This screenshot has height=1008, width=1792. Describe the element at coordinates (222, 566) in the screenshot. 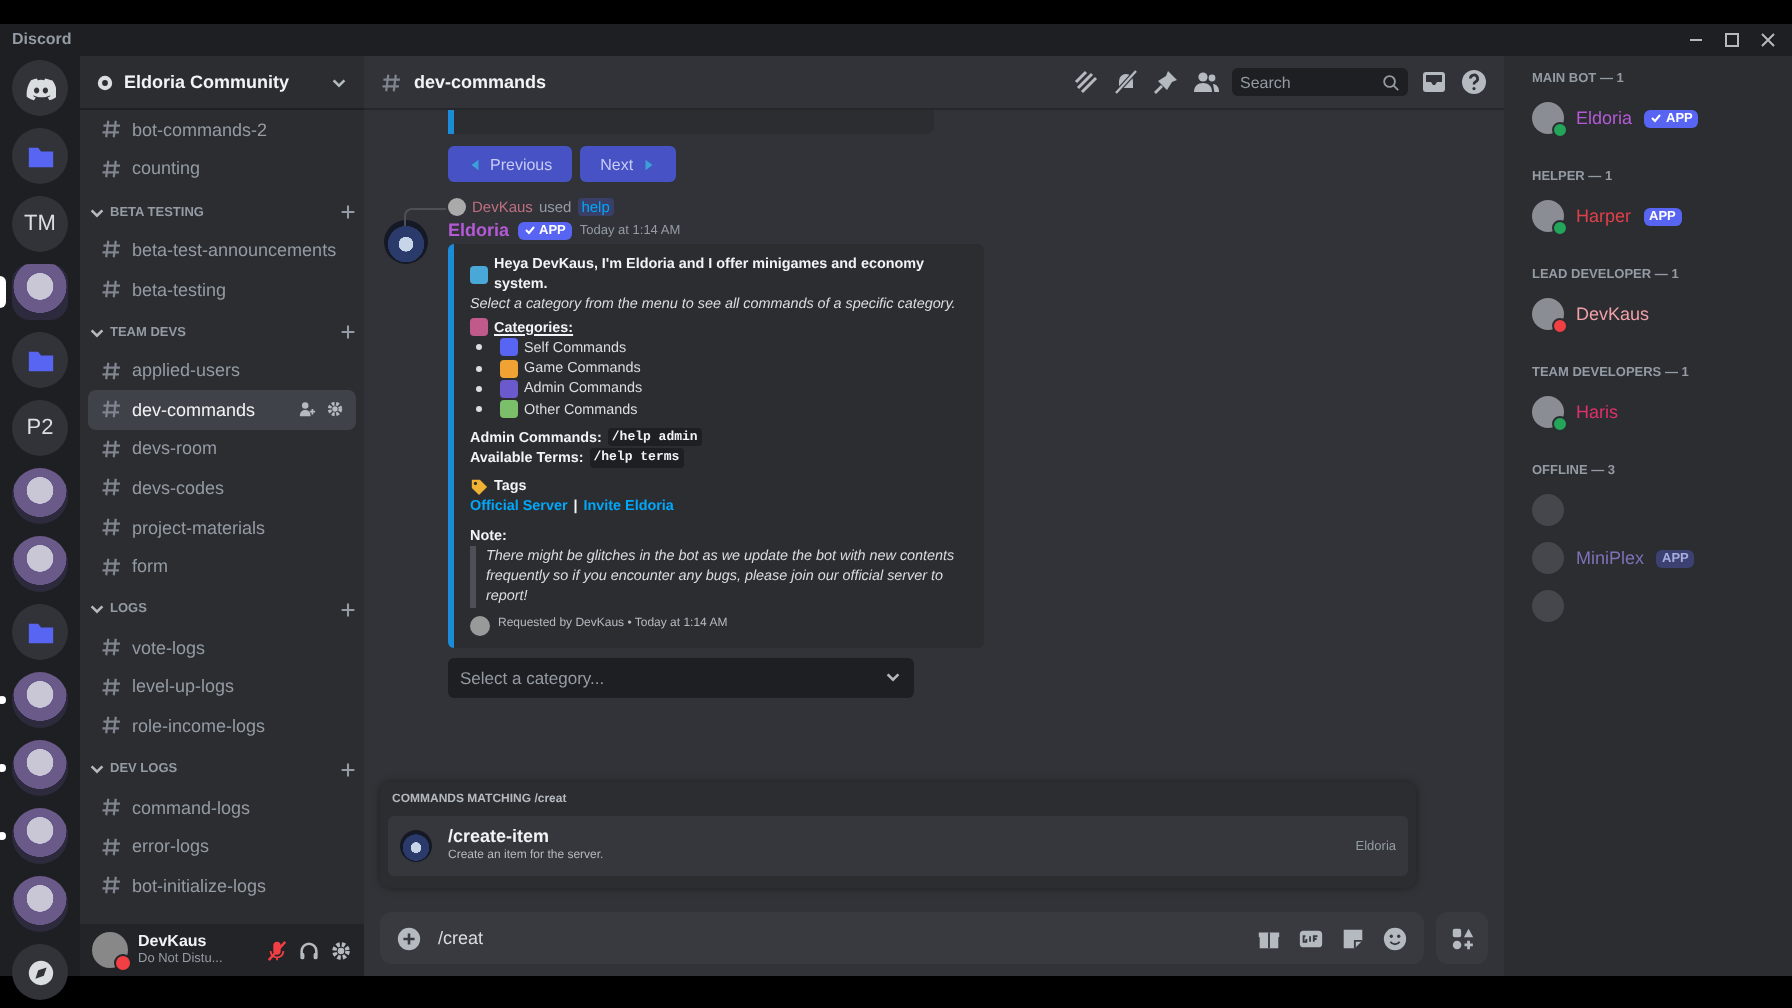

I see `channel-item: form` at that location.